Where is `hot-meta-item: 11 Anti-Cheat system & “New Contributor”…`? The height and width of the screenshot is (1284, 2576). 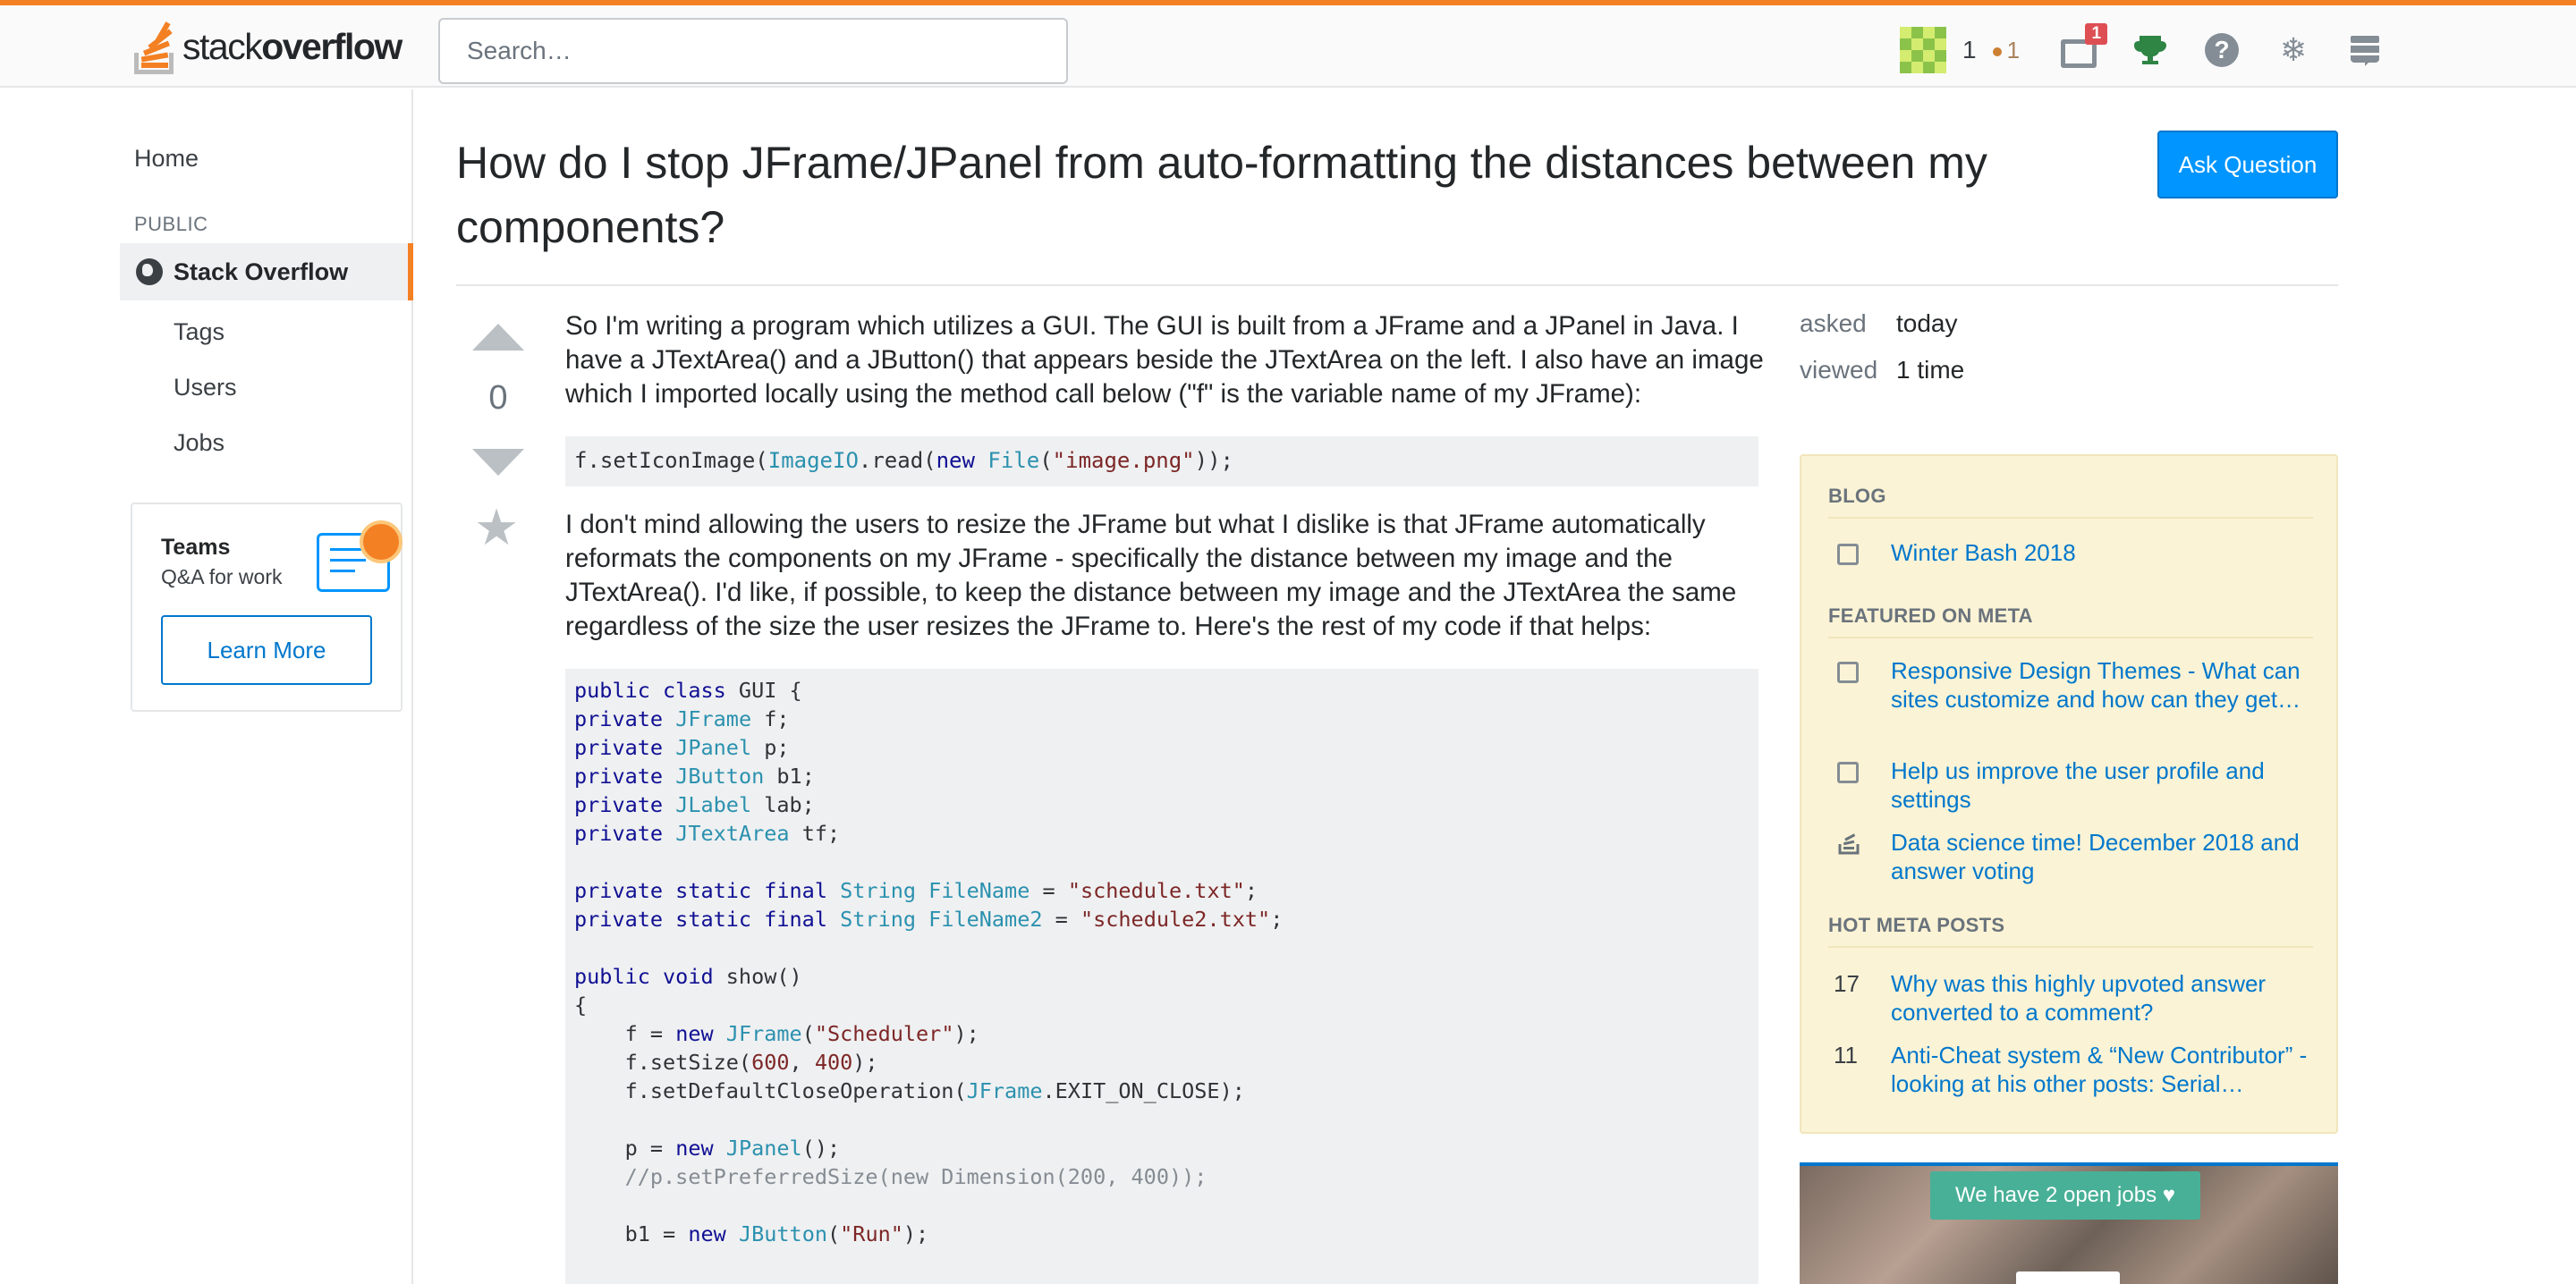
hot-meta-item: 11 Anti-Cheat system & “New Contributor”… is located at coordinates (2069, 1070).